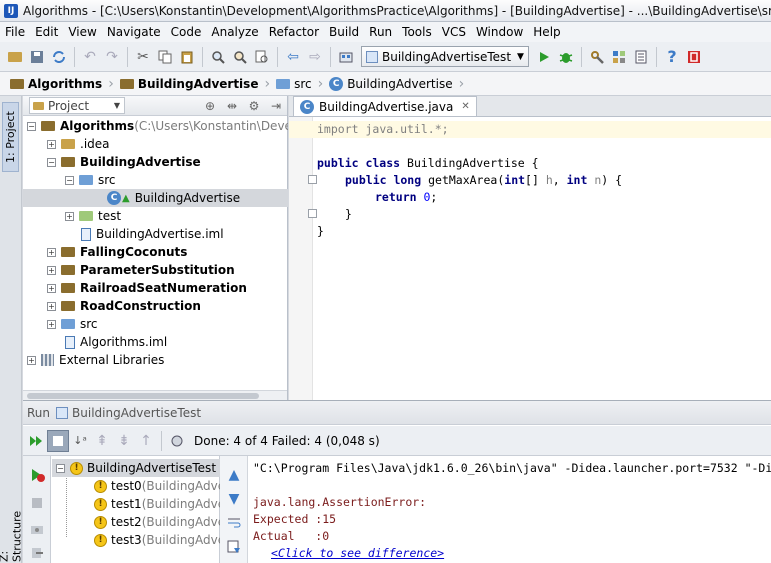 The height and width of the screenshot is (563, 771). I want to click on make-project-icon, so click(346, 57).